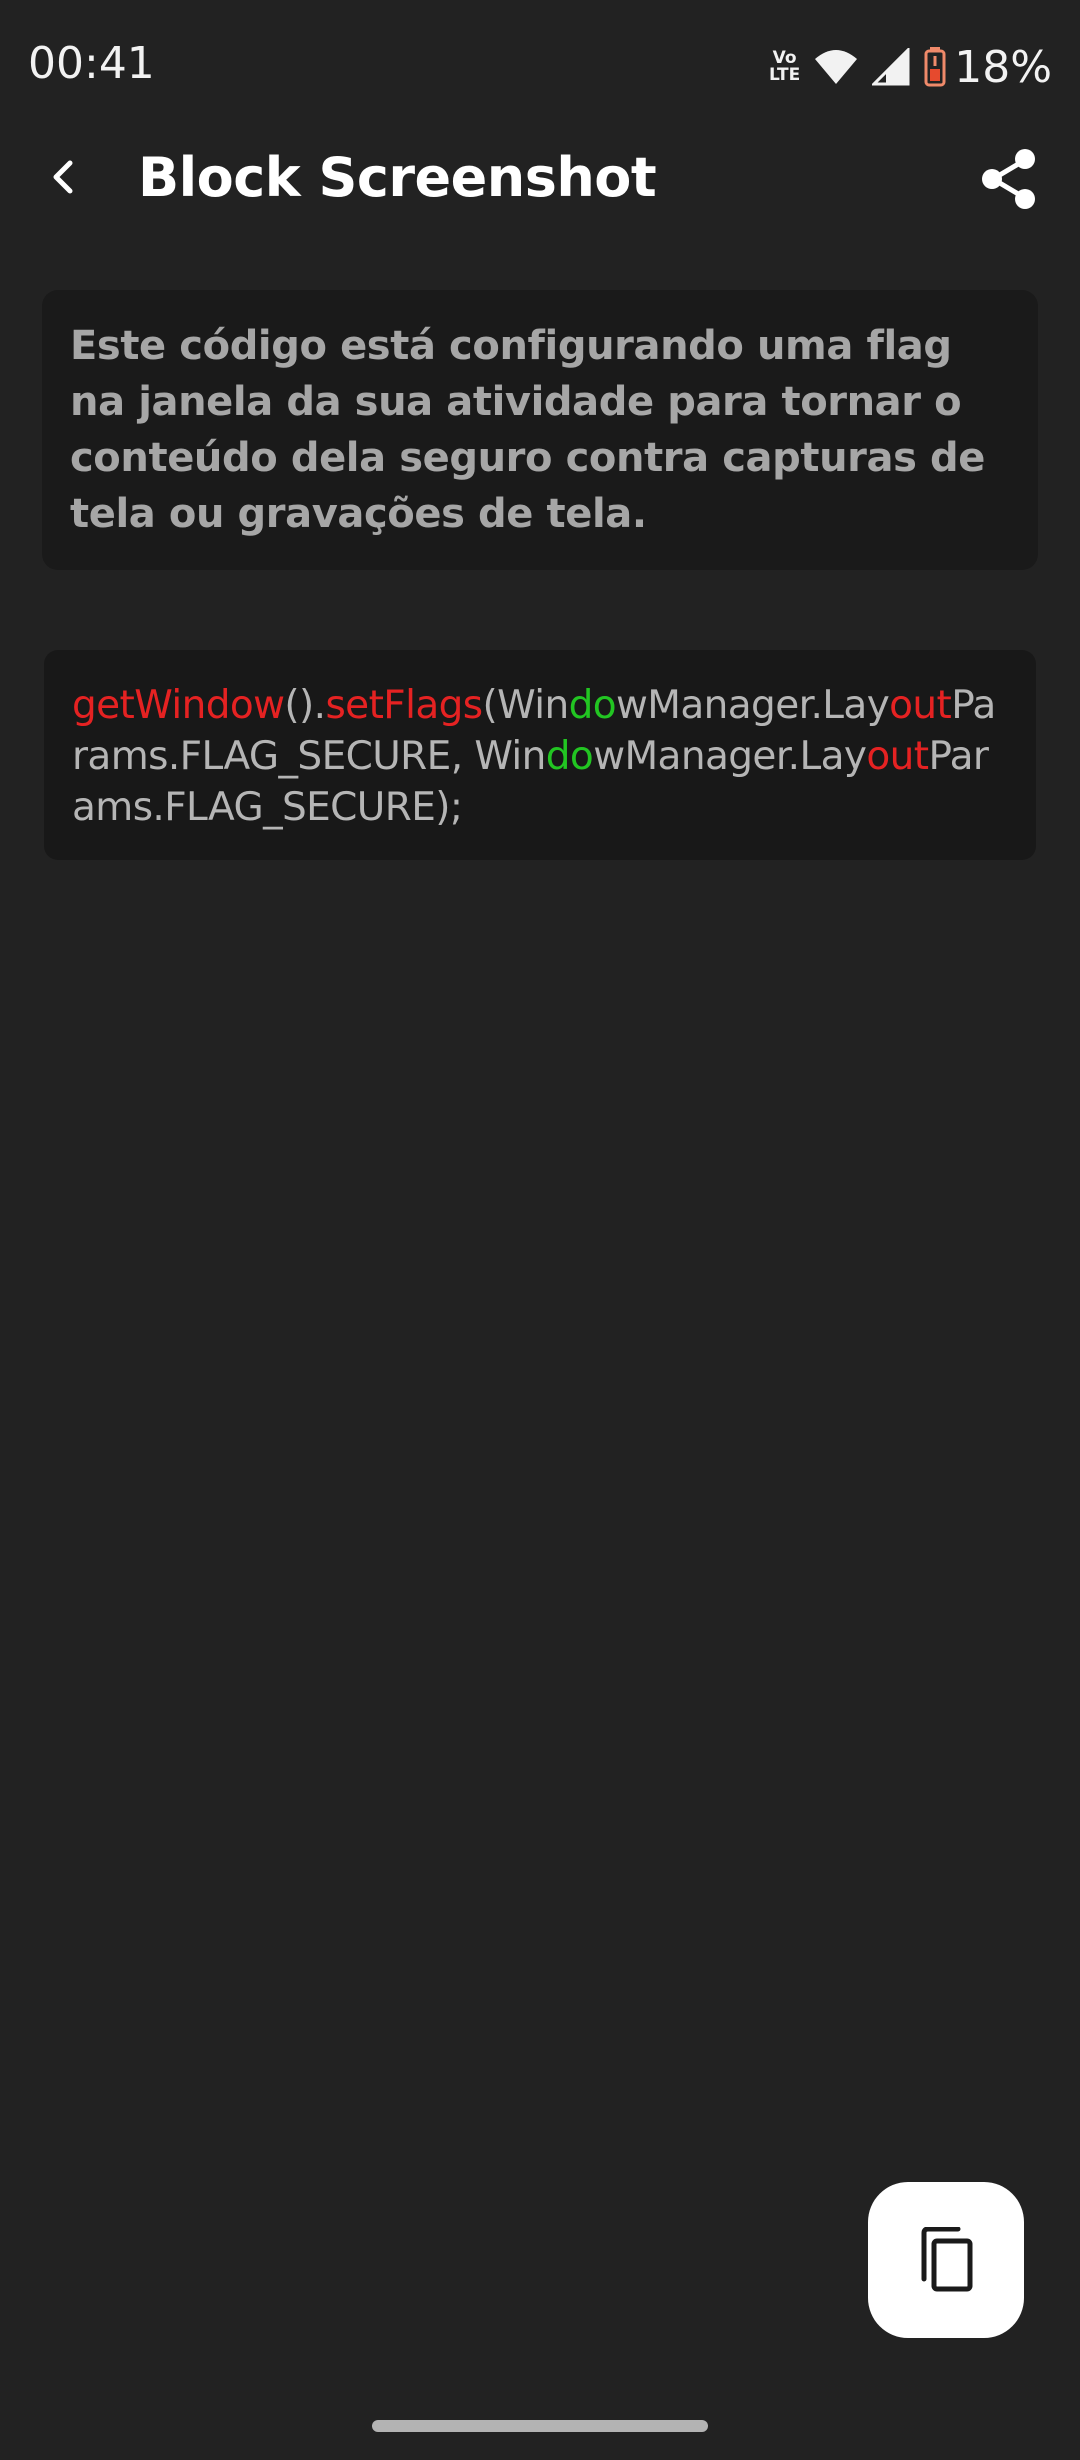 The image size is (1080, 2460). I want to click on status-time: 00:41, so click(91, 63).